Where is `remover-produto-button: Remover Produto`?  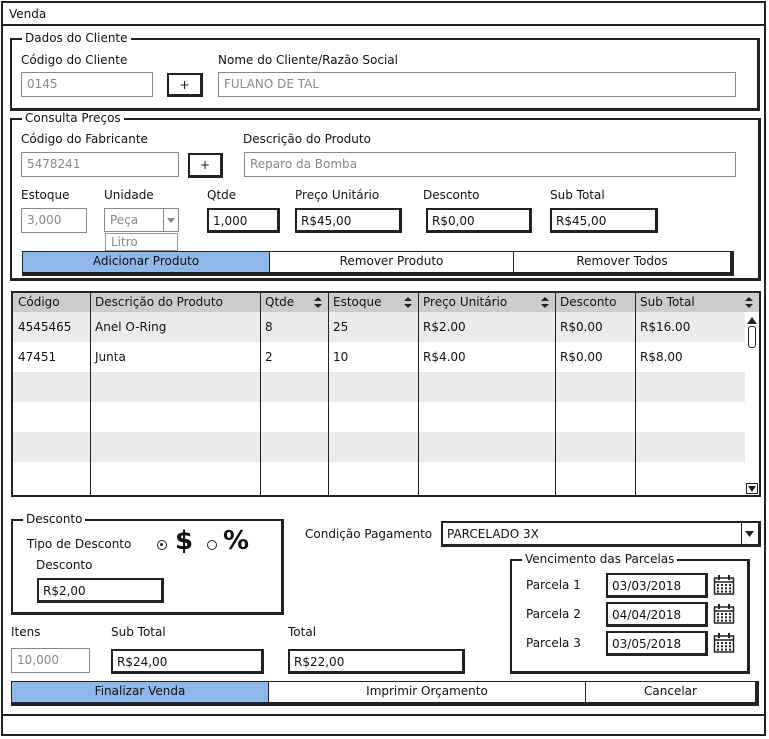 remover-produto-button: Remover Produto is located at coordinates (391, 262).